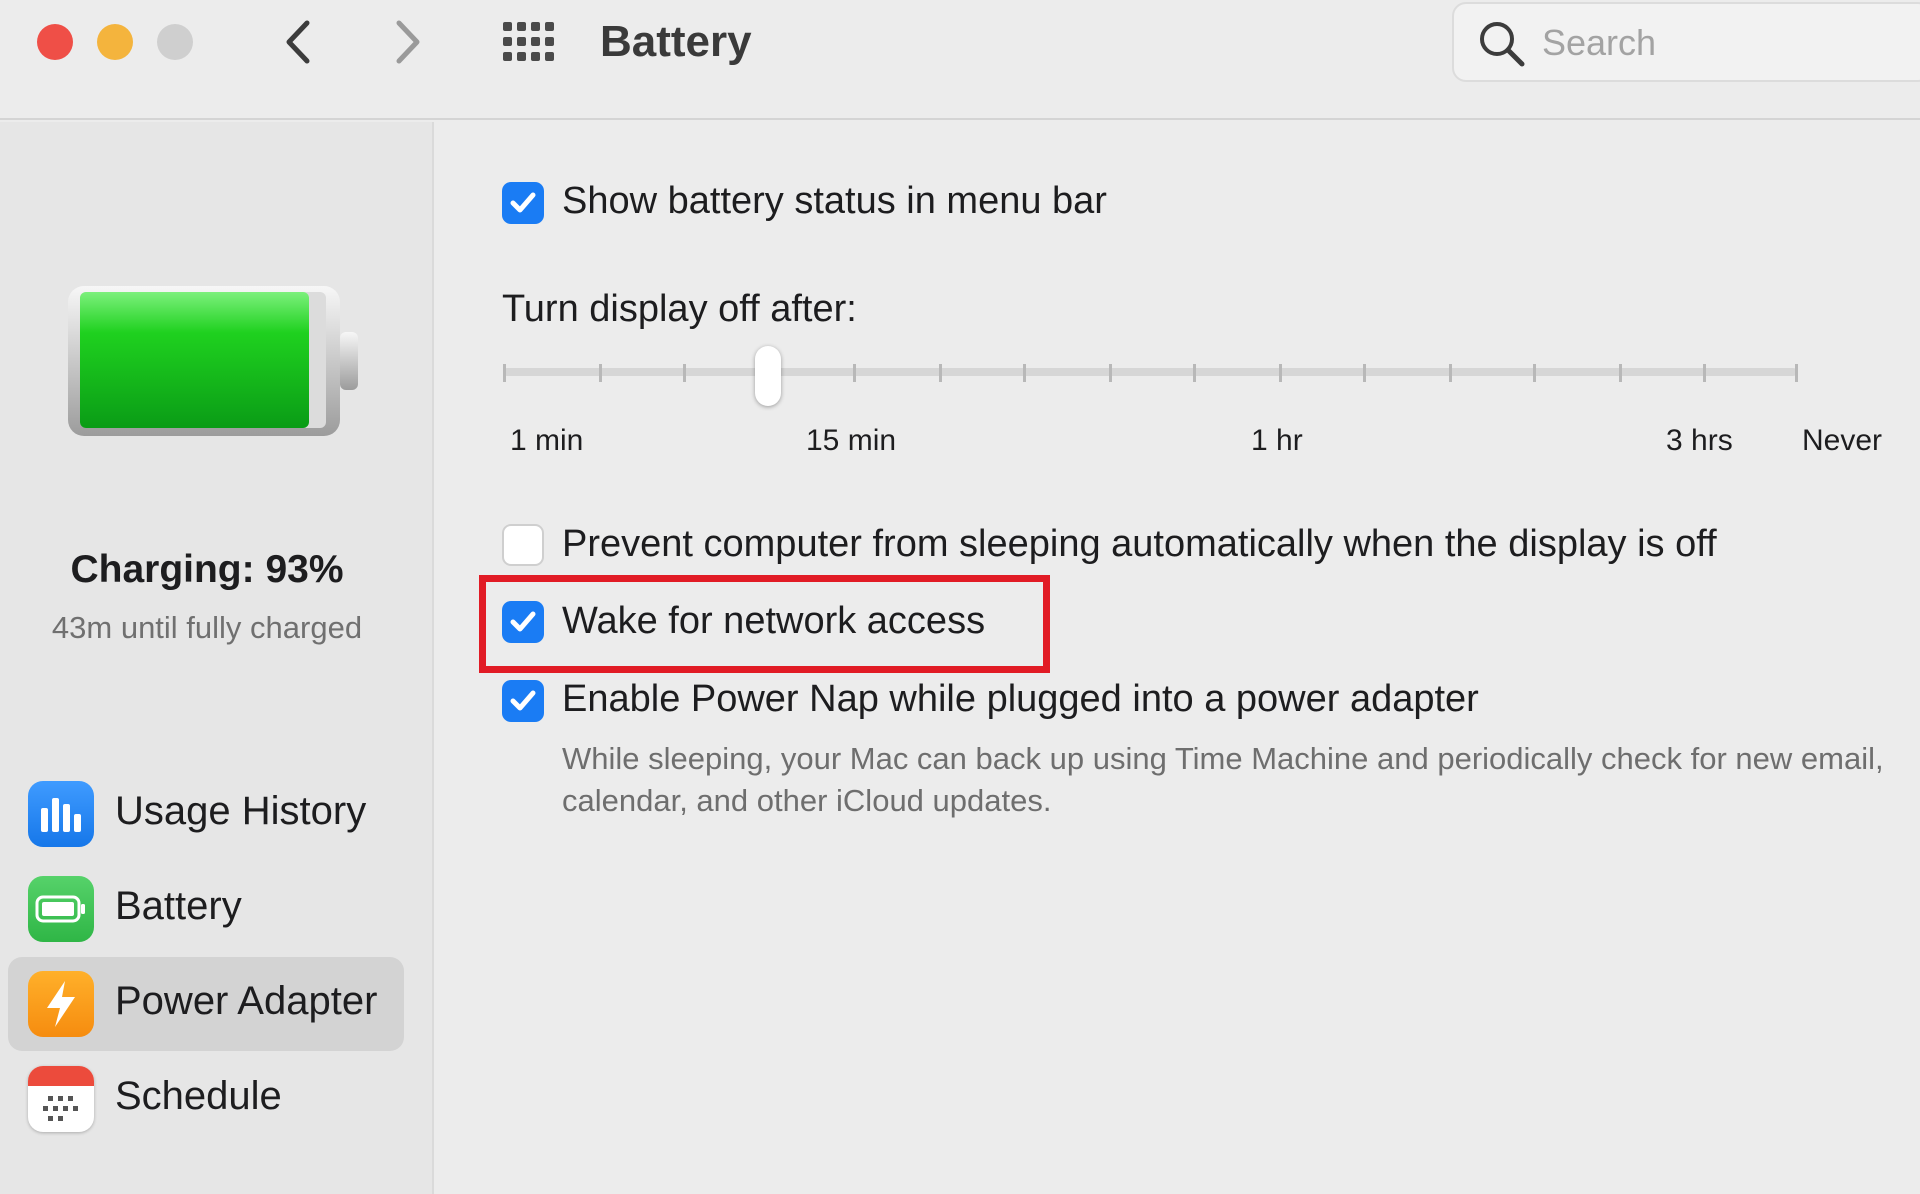  I want to click on chevron-right-icon, so click(408, 42).